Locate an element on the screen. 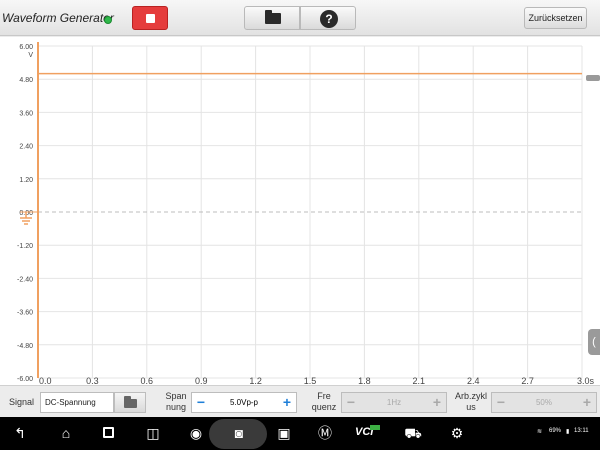 This screenshot has height=450, width=600. x-tick-label: 0.6 is located at coordinates (147, 380).